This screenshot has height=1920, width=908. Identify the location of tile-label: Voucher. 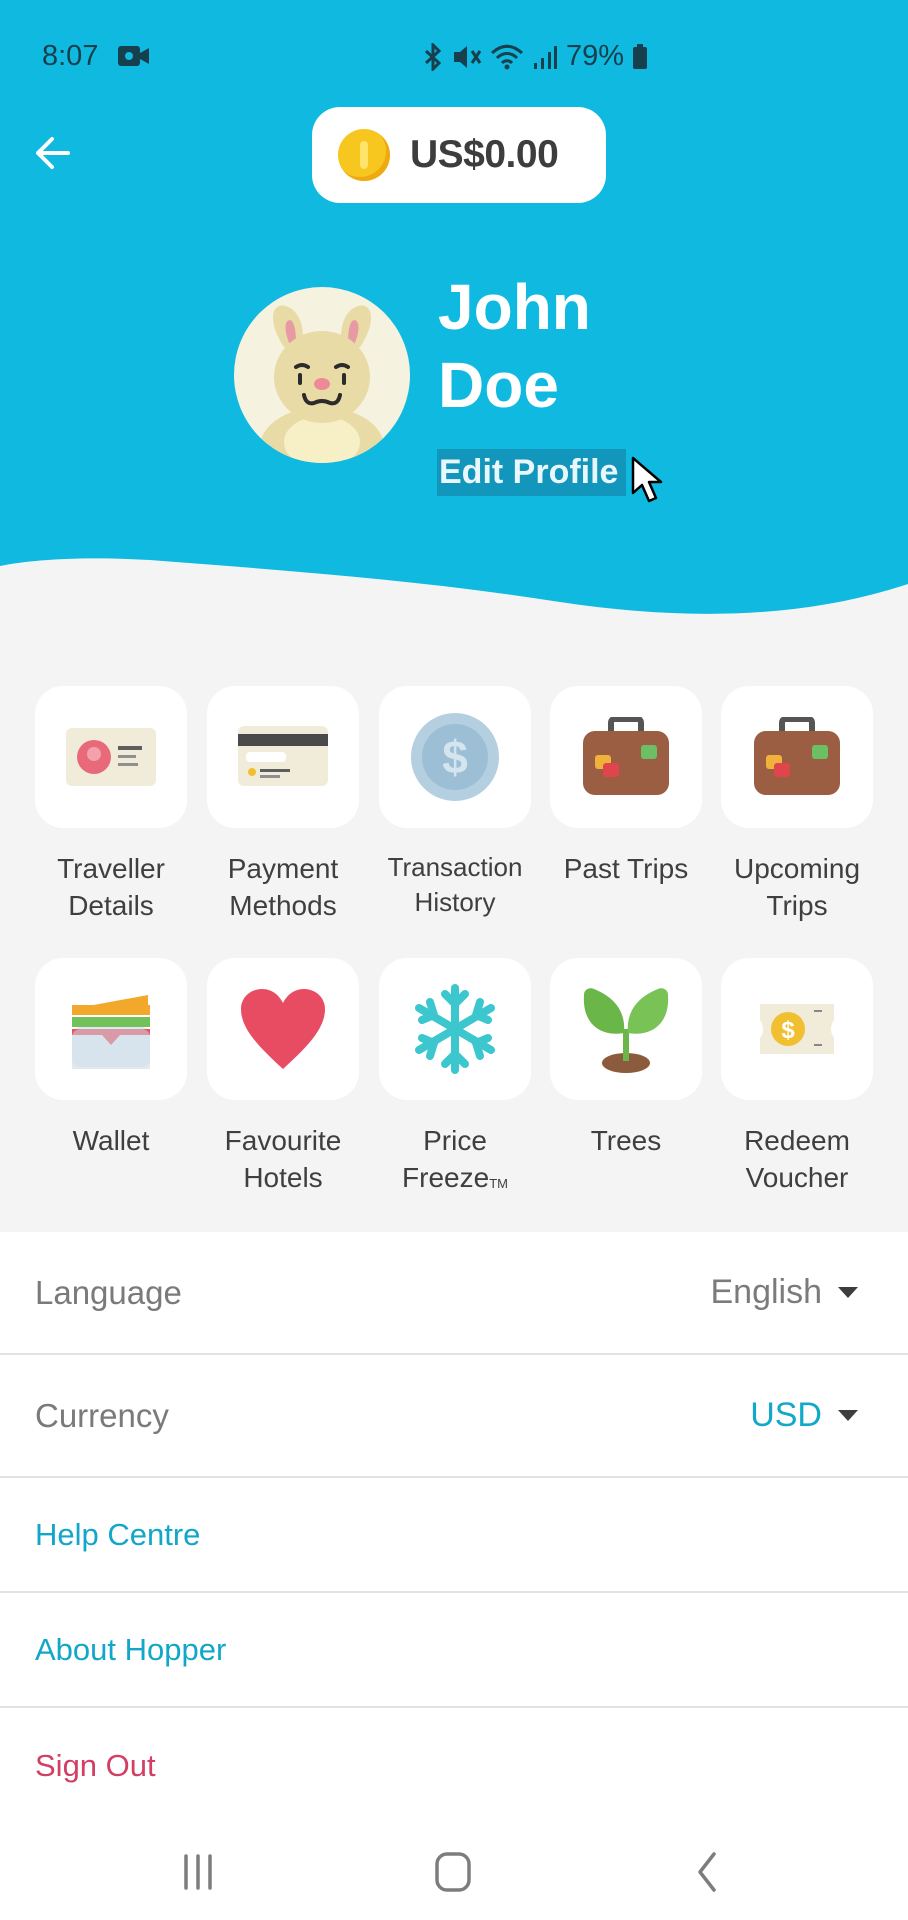
(797, 1177).